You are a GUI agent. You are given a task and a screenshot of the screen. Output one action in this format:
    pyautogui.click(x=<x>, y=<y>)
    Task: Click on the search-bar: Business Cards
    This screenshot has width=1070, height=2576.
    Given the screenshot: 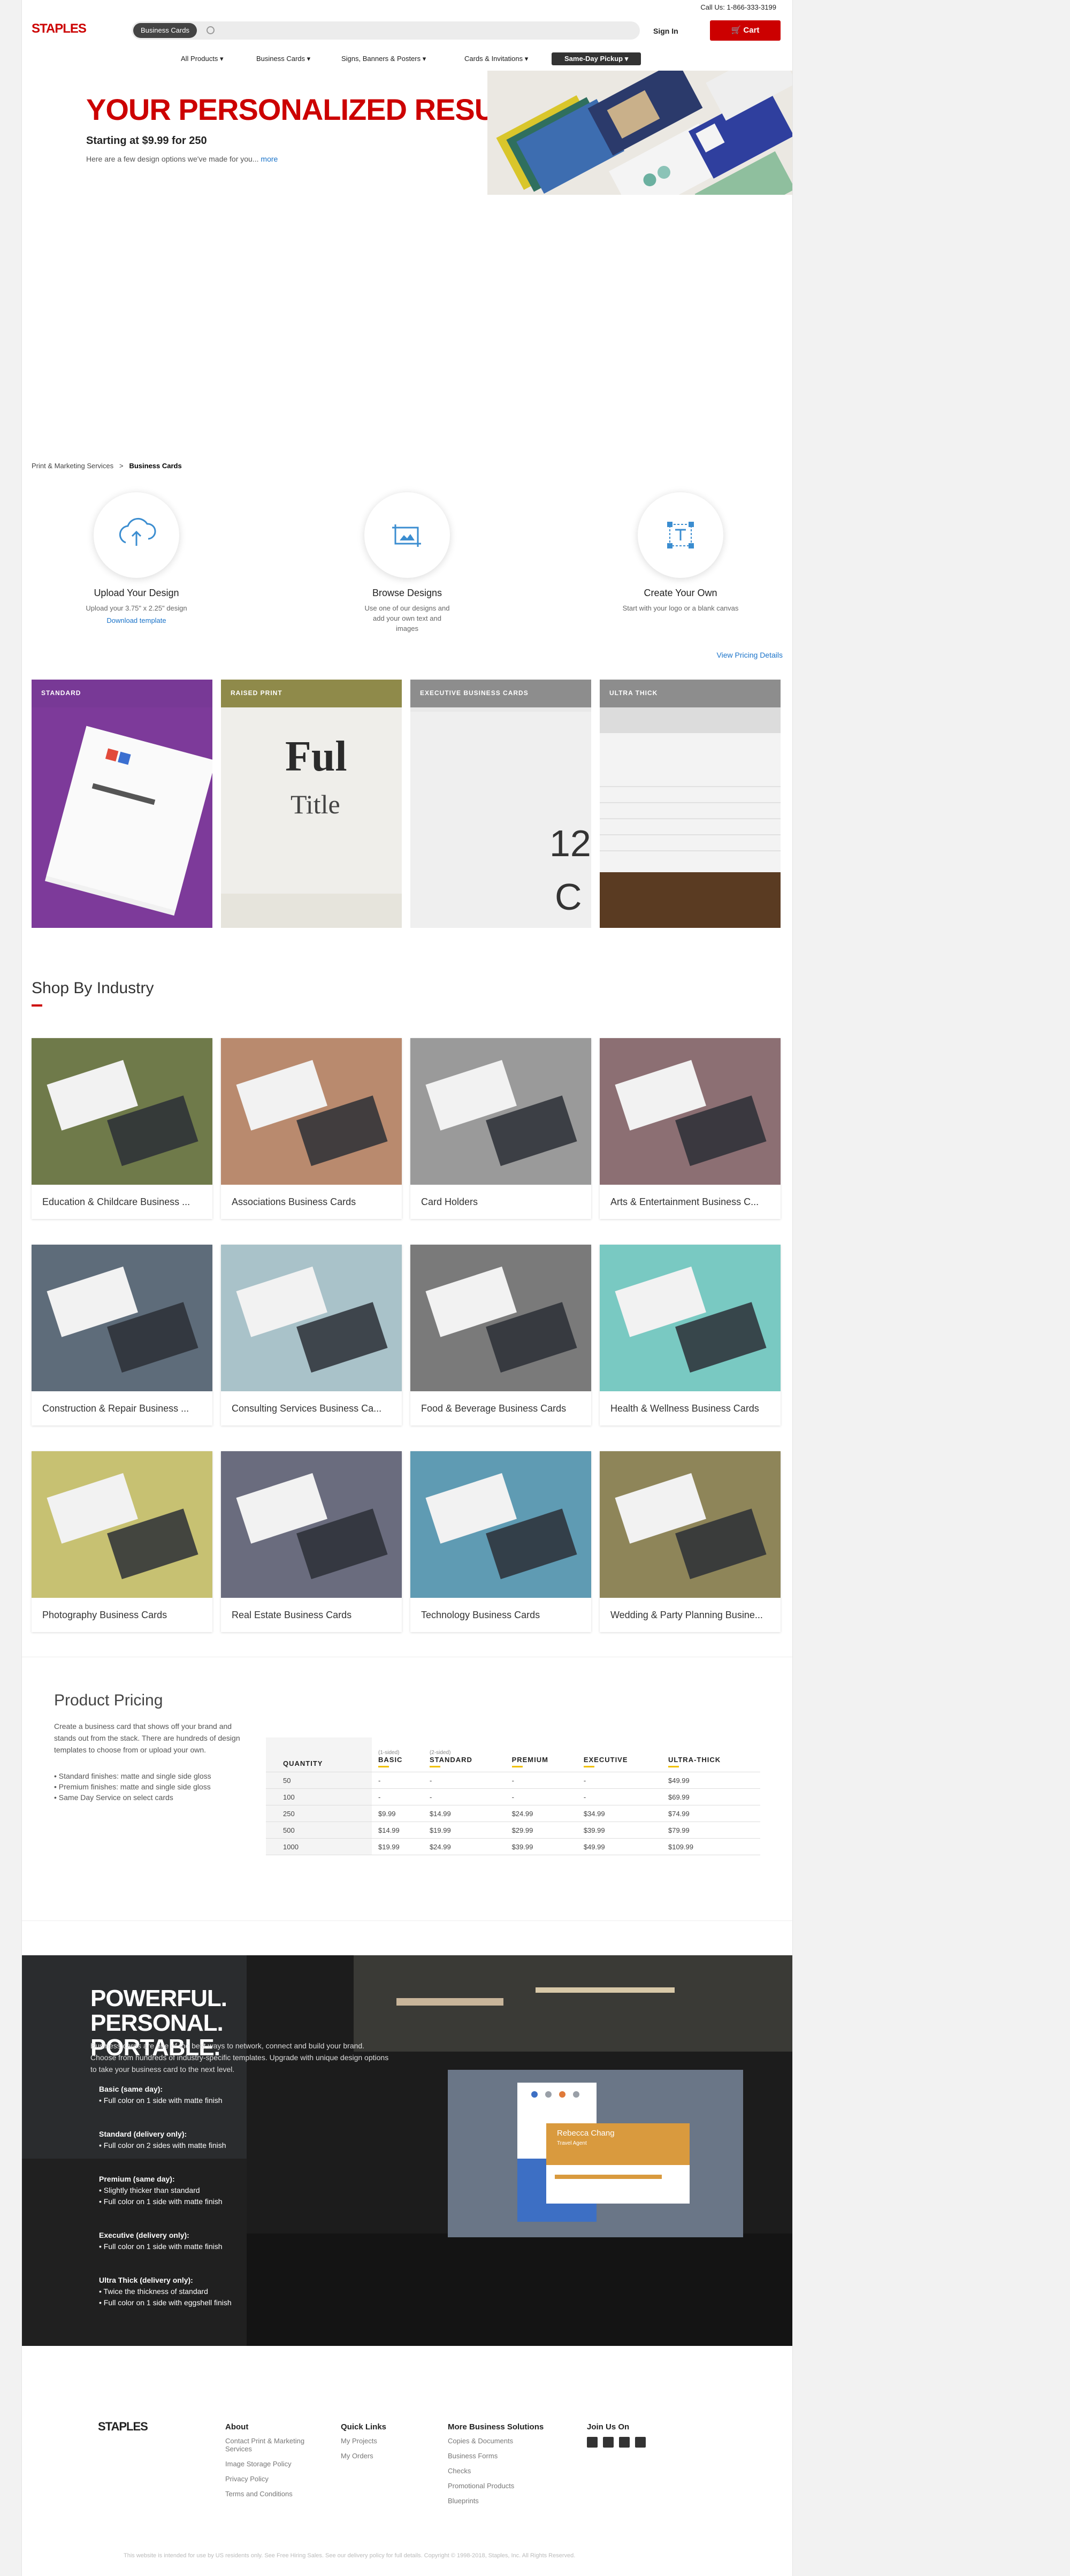 What is the action you would take?
    pyautogui.click(x=386, y=30)
    